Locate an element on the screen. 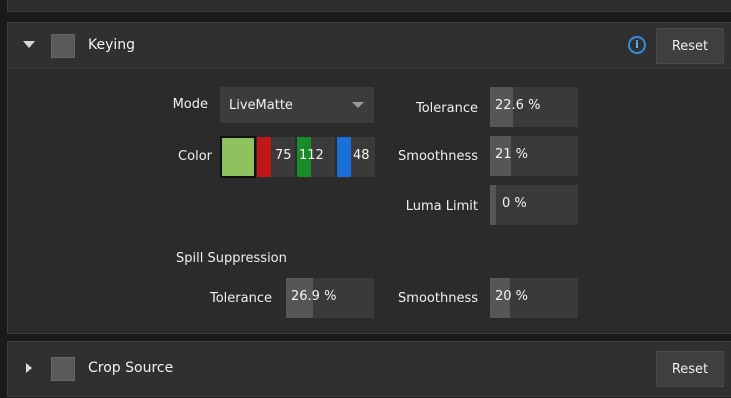  spill-tolerance-field: 26.9 % is located at coordinates (330, 298).